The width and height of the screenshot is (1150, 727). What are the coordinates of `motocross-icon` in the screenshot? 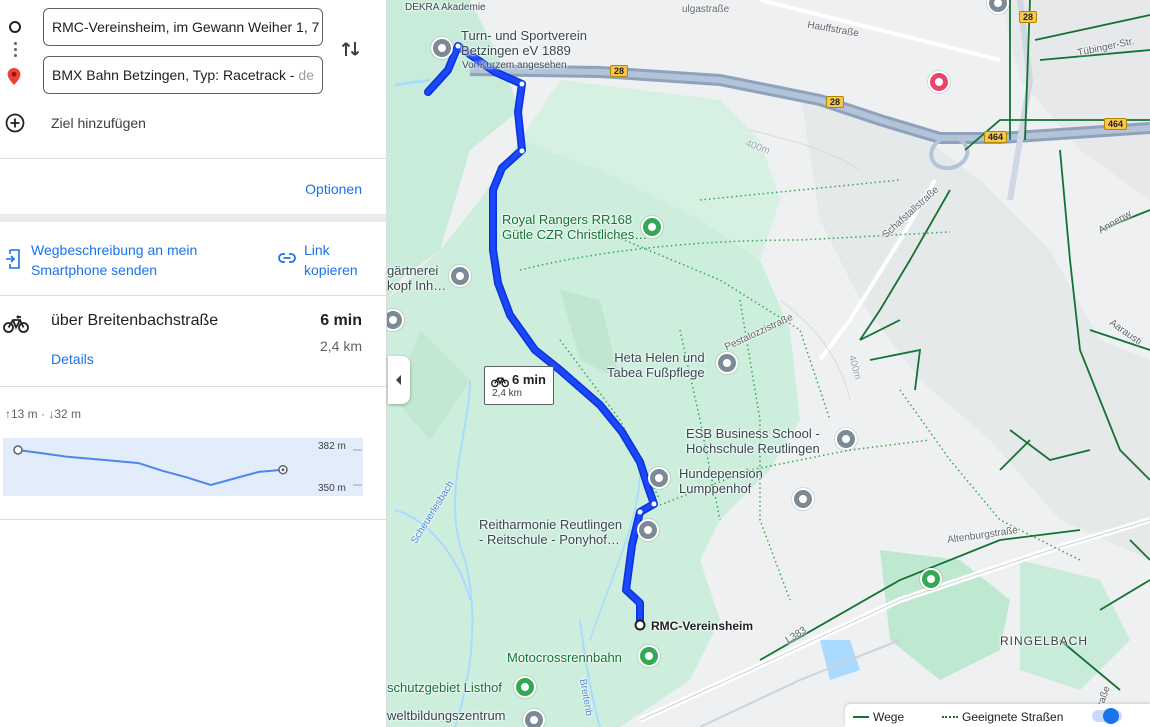 It's located at (649, 656).